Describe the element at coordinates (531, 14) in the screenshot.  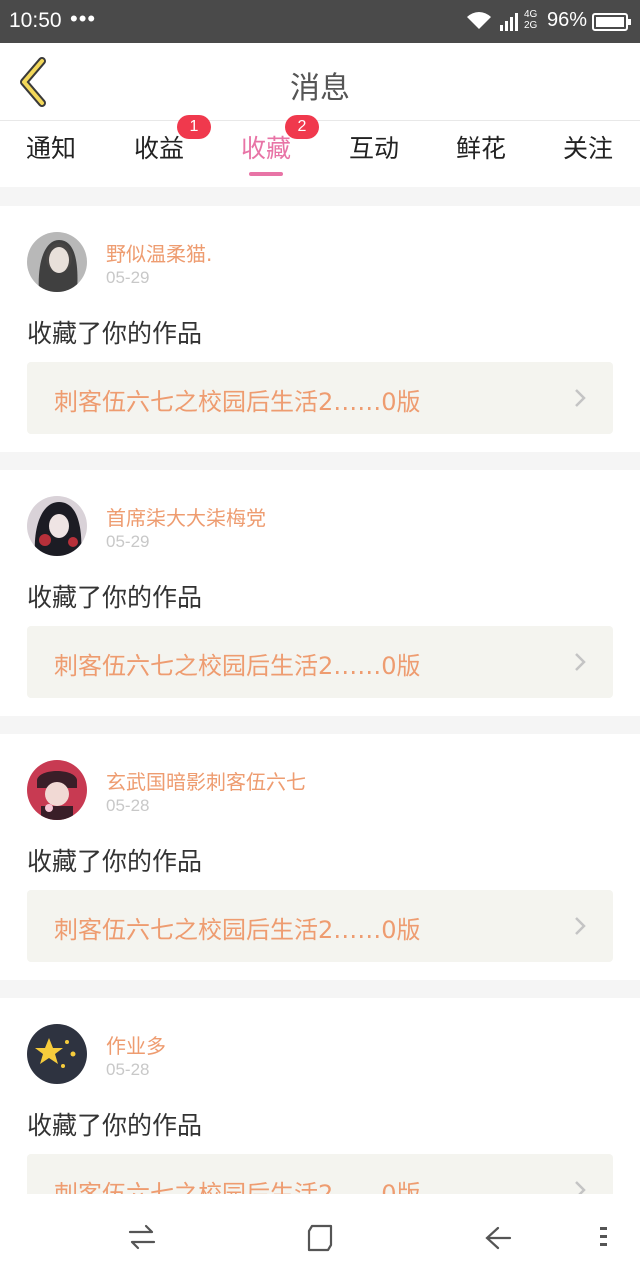
I see `network-top: 4G` at that location.